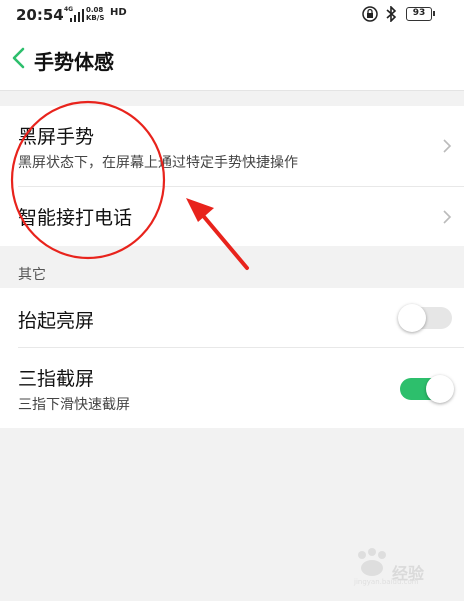 Image resolution: width=464 pixels, height=601 pixels. Describe the element at coordinates (386, 582) in the screenshot. I see `watermark-url: jingyan.baidu.com` at that location.